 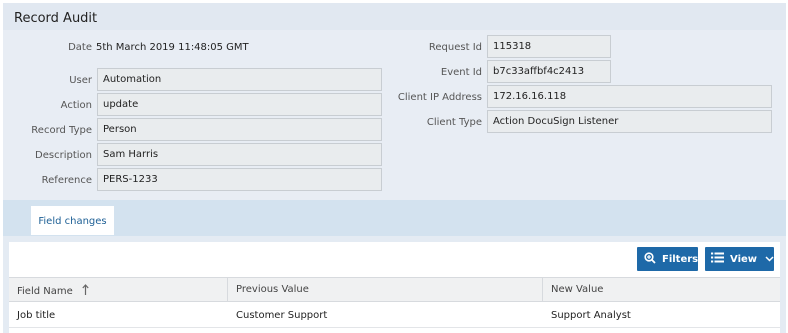 What do you see at coordinates (394, 218) in the screenshot?
I see `tab-strip: Field changes` at bounding box center [394, 218].